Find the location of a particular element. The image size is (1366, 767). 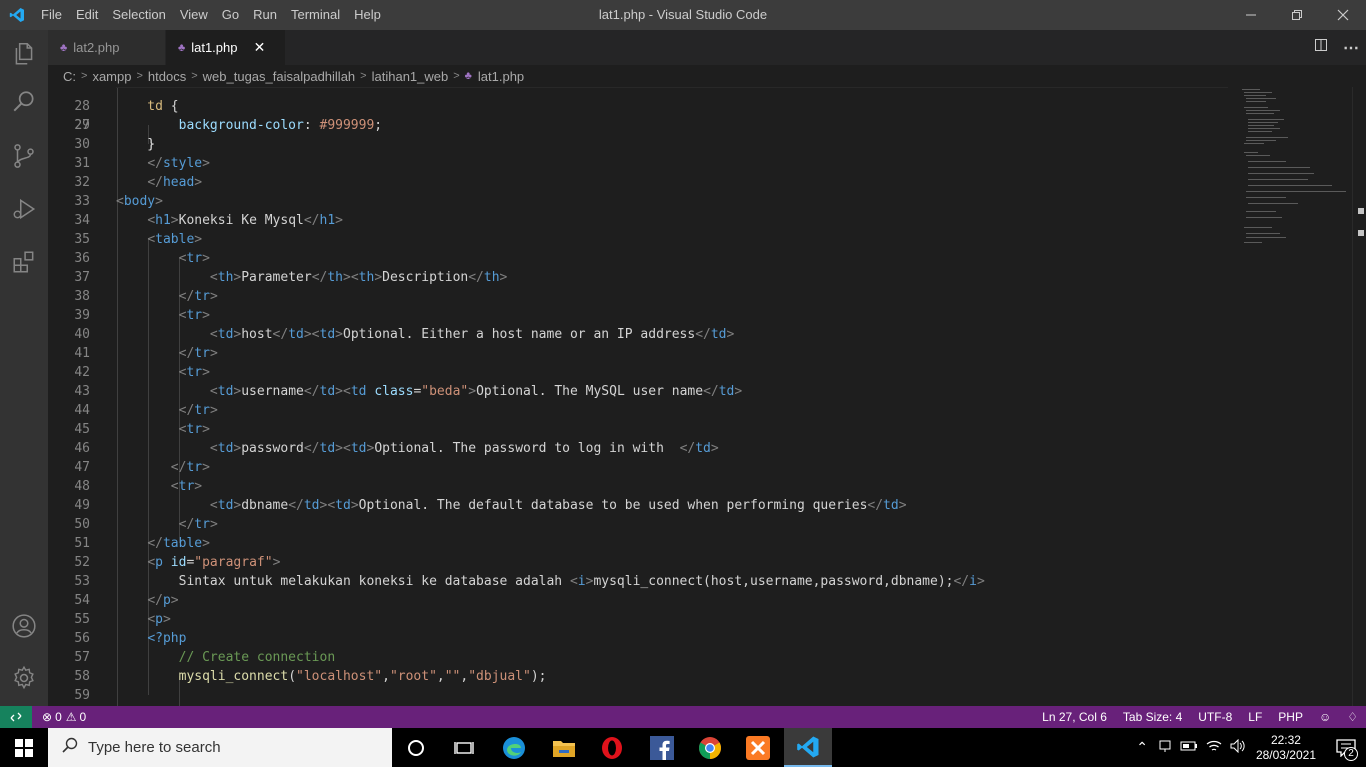

menu-run: Run is located at coordinates (265, 15).